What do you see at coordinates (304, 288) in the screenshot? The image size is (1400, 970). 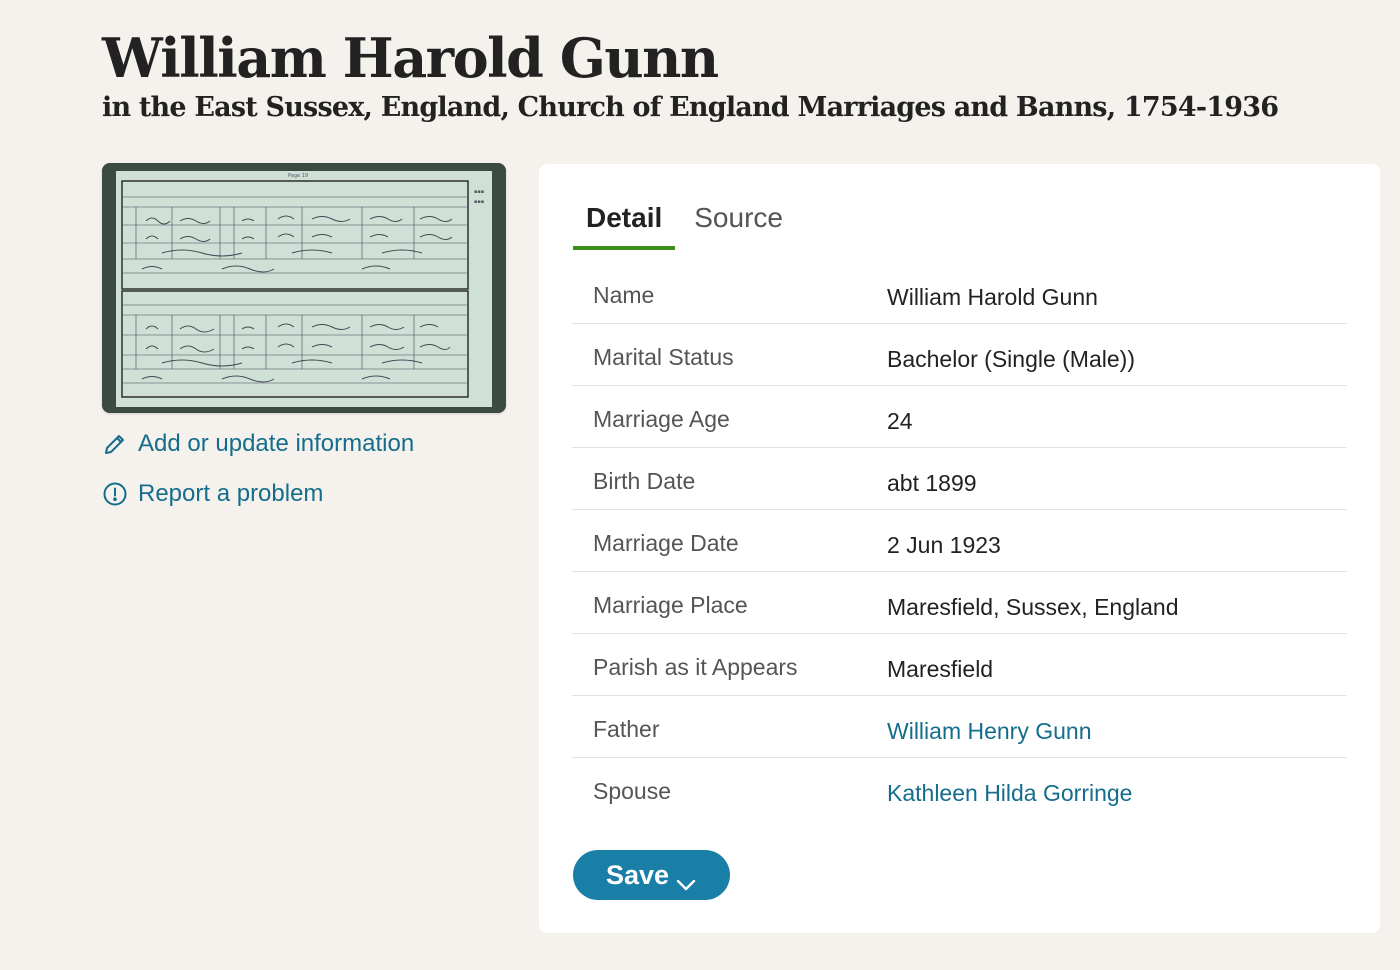 I see `record-image-thumbnail: Page 19 ▪▪▪ ▪▪▪` at bounding box center [304, 288].